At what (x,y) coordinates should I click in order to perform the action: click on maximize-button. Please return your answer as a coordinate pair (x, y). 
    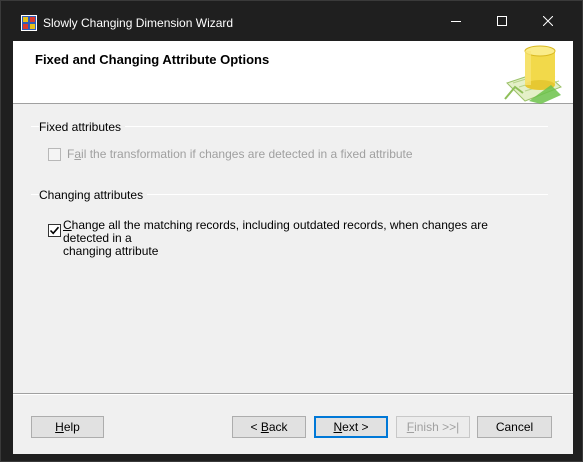
    Looking at the image, I should click on (502, 21).